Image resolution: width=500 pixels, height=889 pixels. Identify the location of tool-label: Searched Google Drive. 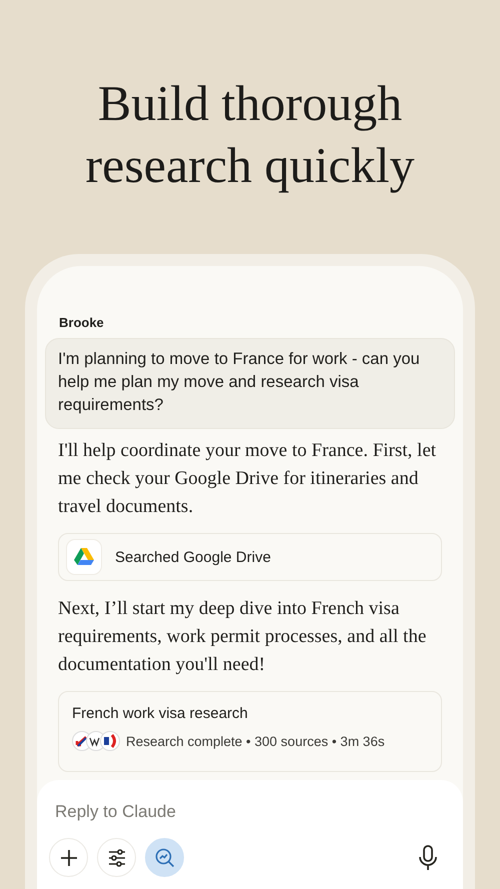
(193, 557).